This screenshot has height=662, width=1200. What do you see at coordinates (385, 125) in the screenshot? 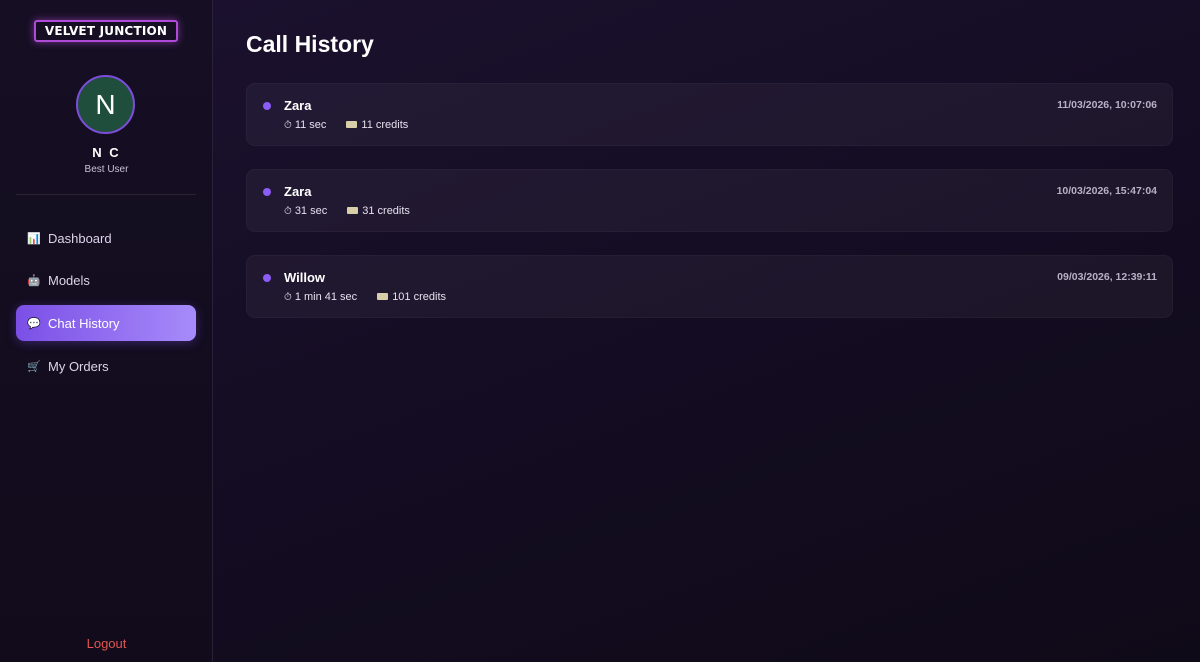
I see `call-credits: 11 credits` at bounding box center [385, 125].